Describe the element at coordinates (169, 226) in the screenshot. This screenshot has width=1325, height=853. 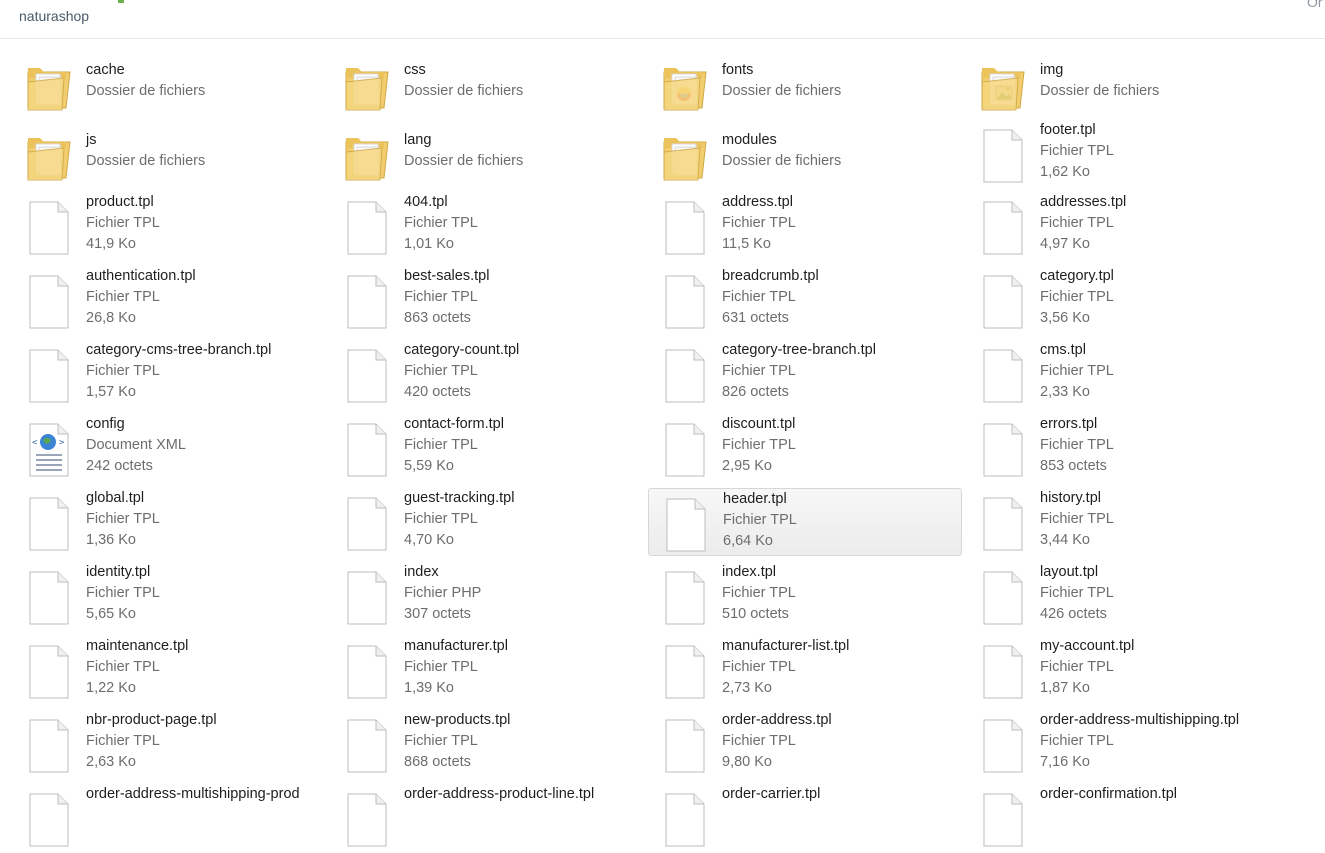
I see `file-item-product-tpl: product.tpl Fichier TPL 41,9 Ko` at that location.